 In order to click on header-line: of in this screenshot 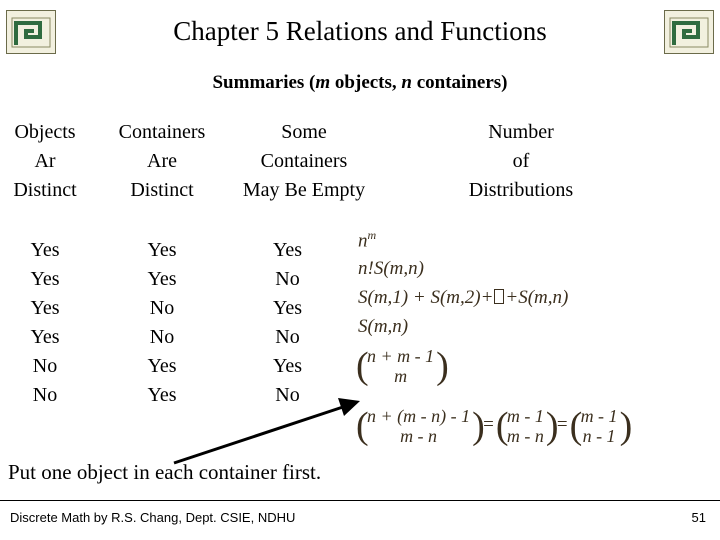, I will do `click(521, 161)`.